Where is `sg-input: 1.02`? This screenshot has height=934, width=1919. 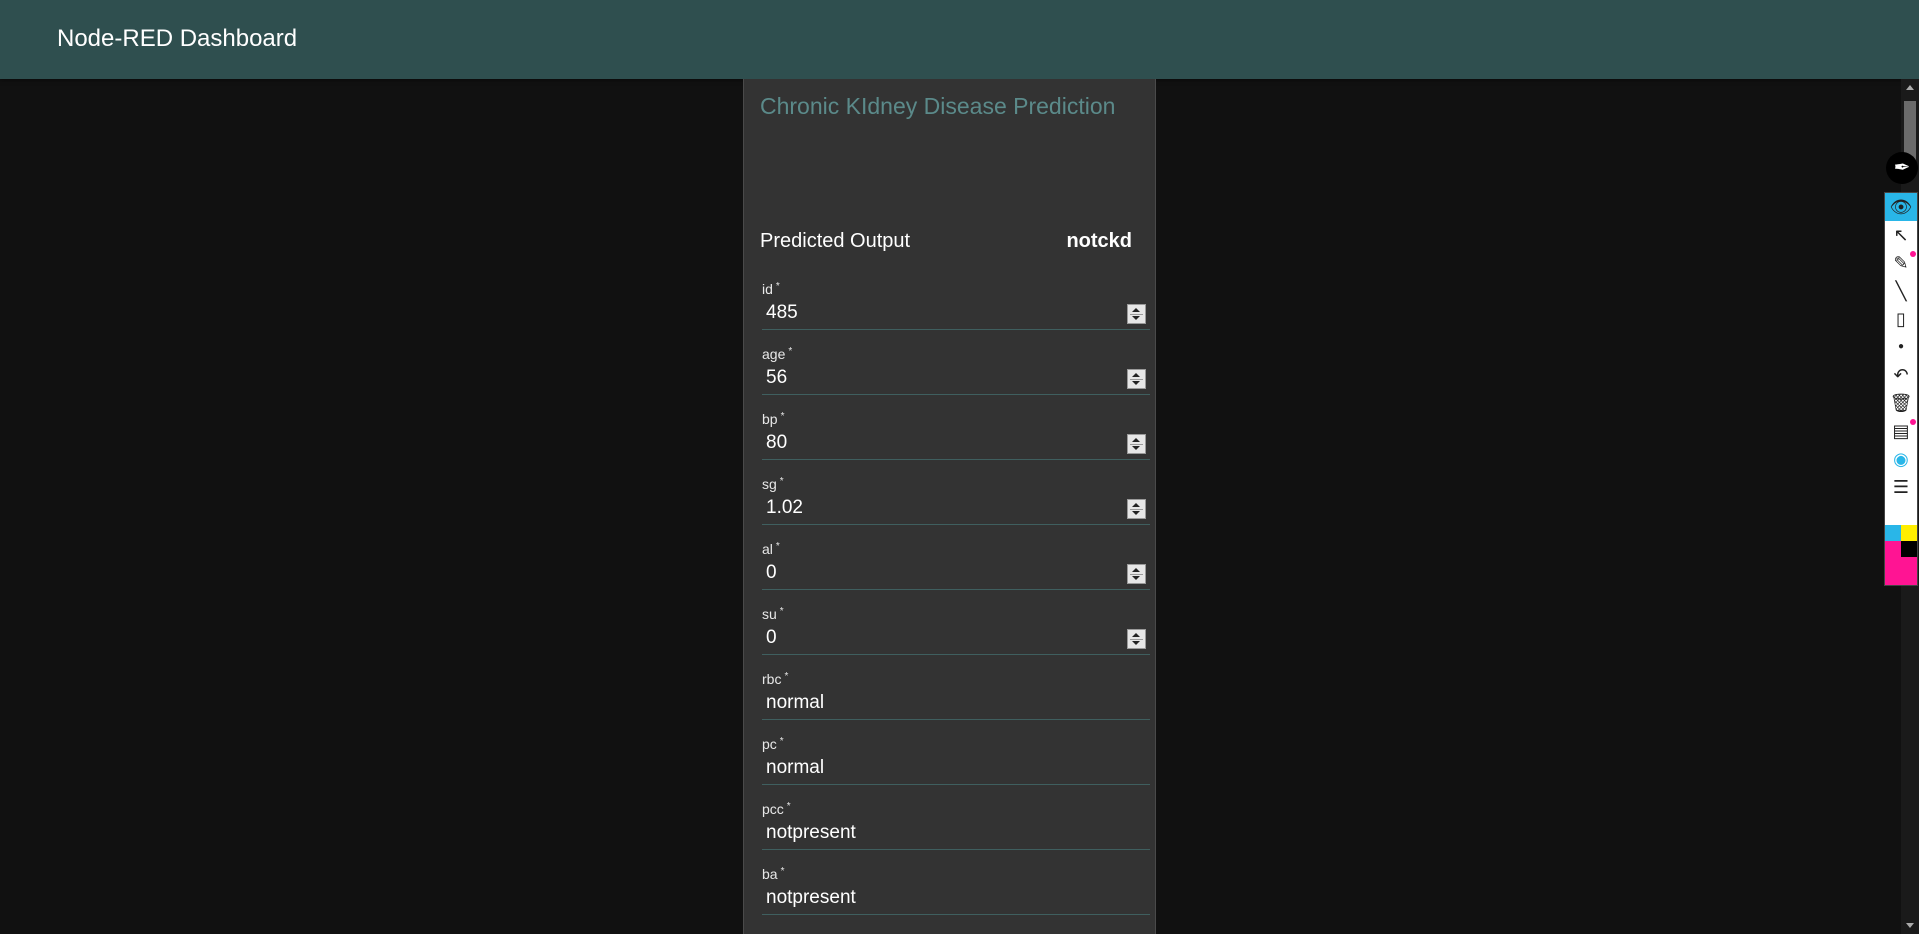
sg-input: 1.02 is located at coordinates (956, 508).